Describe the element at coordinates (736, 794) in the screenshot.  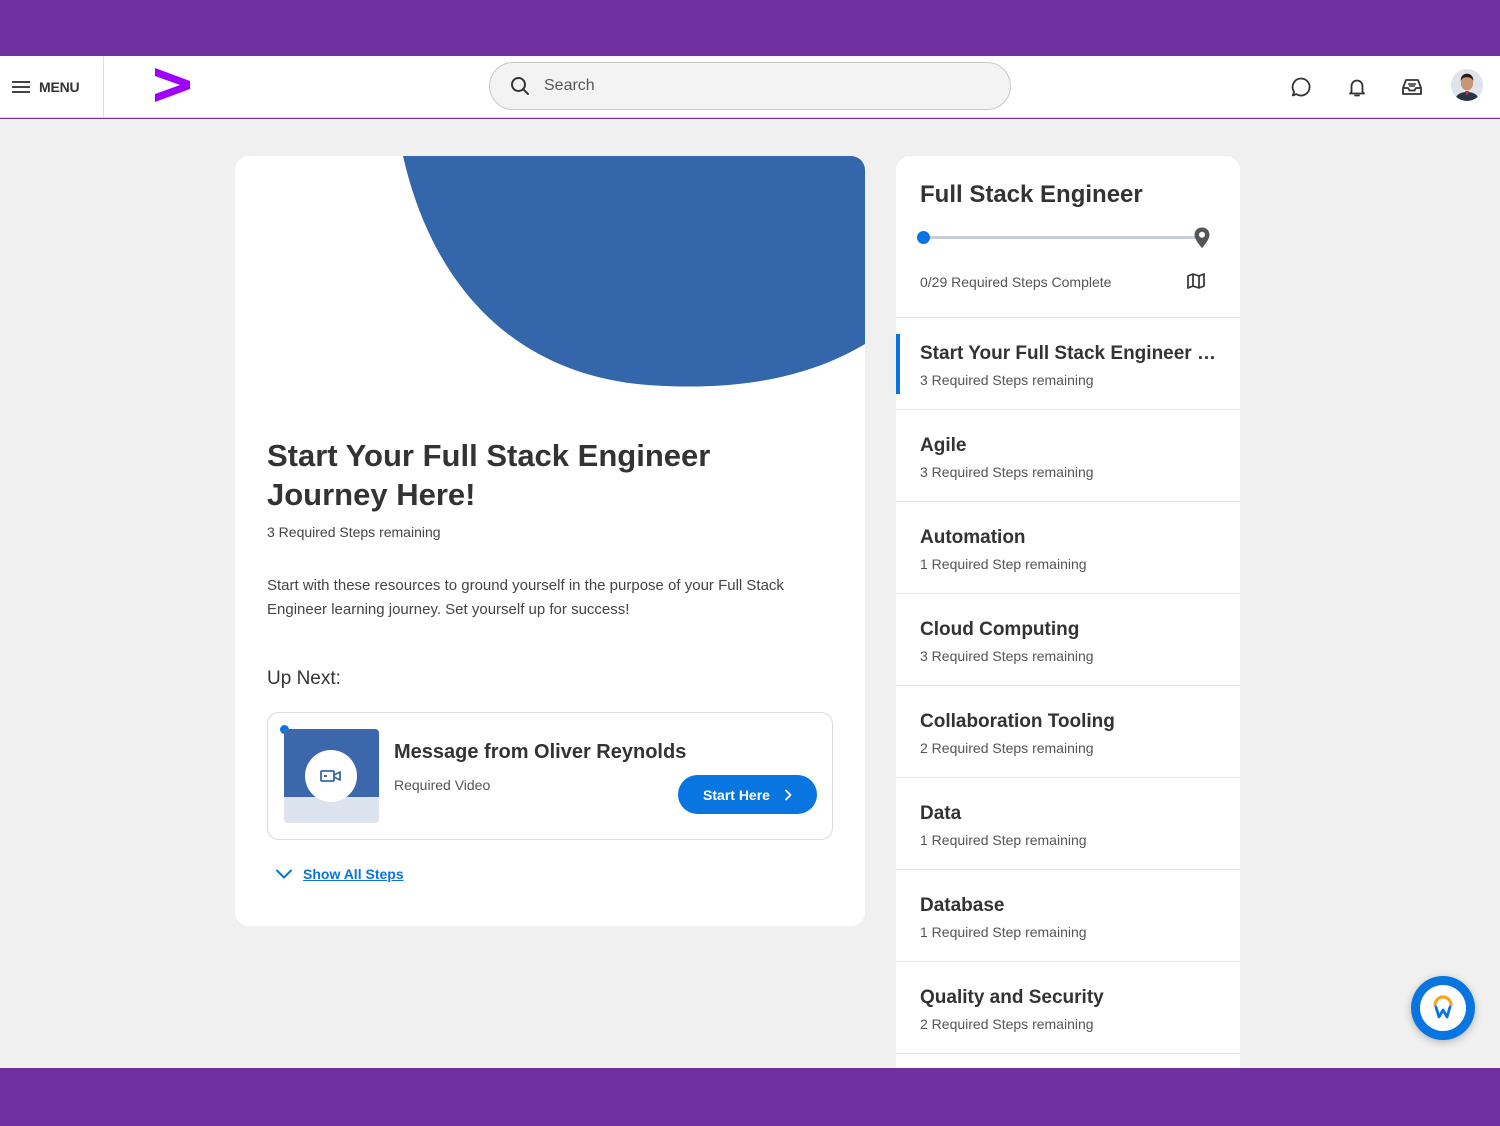
I see `start-here-label: Start Here` at that location.